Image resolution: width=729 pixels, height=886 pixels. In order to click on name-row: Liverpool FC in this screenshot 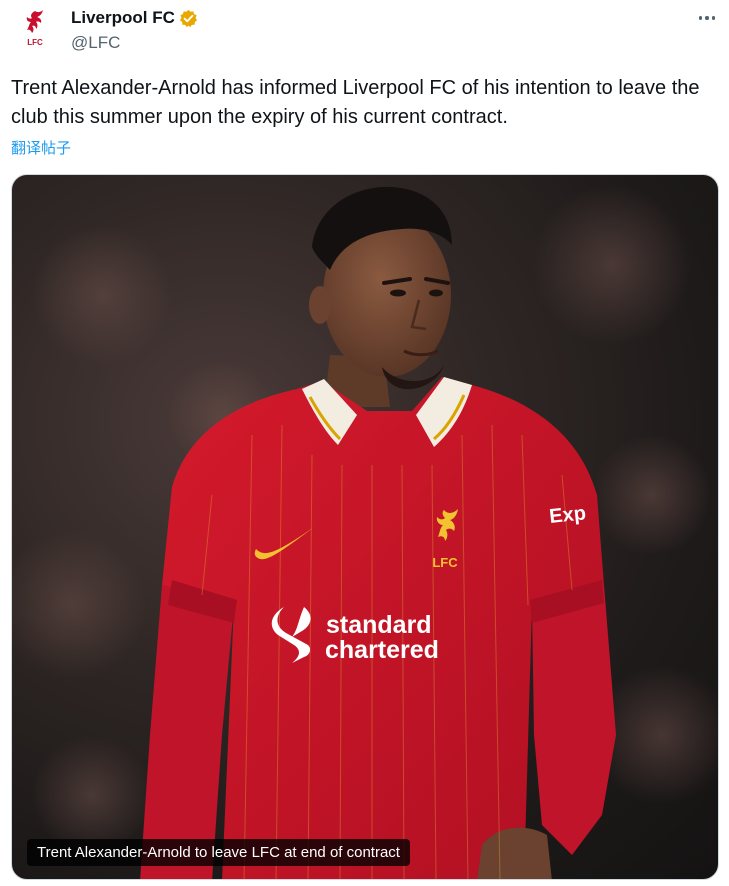, I will do `click(134, 18)`.